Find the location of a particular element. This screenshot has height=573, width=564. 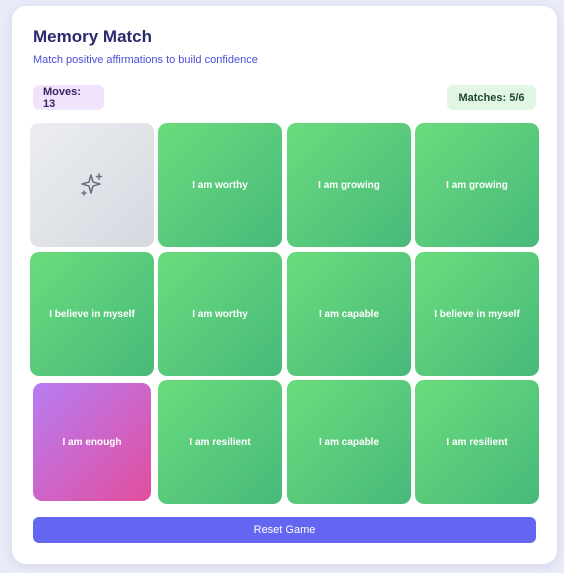

card-revealed: I am enough is located at coordinates (92, 442).